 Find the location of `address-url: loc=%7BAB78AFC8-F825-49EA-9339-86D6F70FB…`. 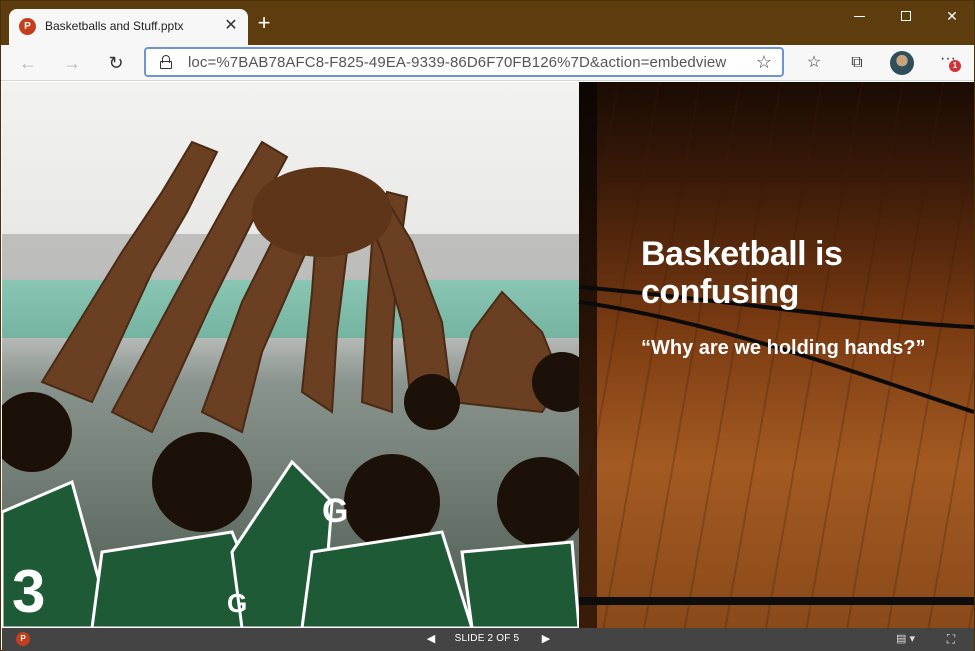

address-url: loc=%7BAB78AFC8-F825-49EA-9339-86D6F70FB… is located at coordinates (457, 62).